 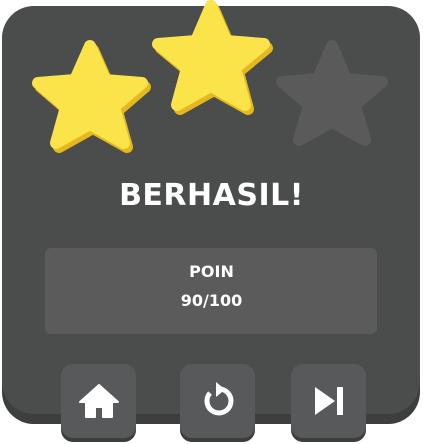 I want to click on home-button, so click(x=98, y=401).